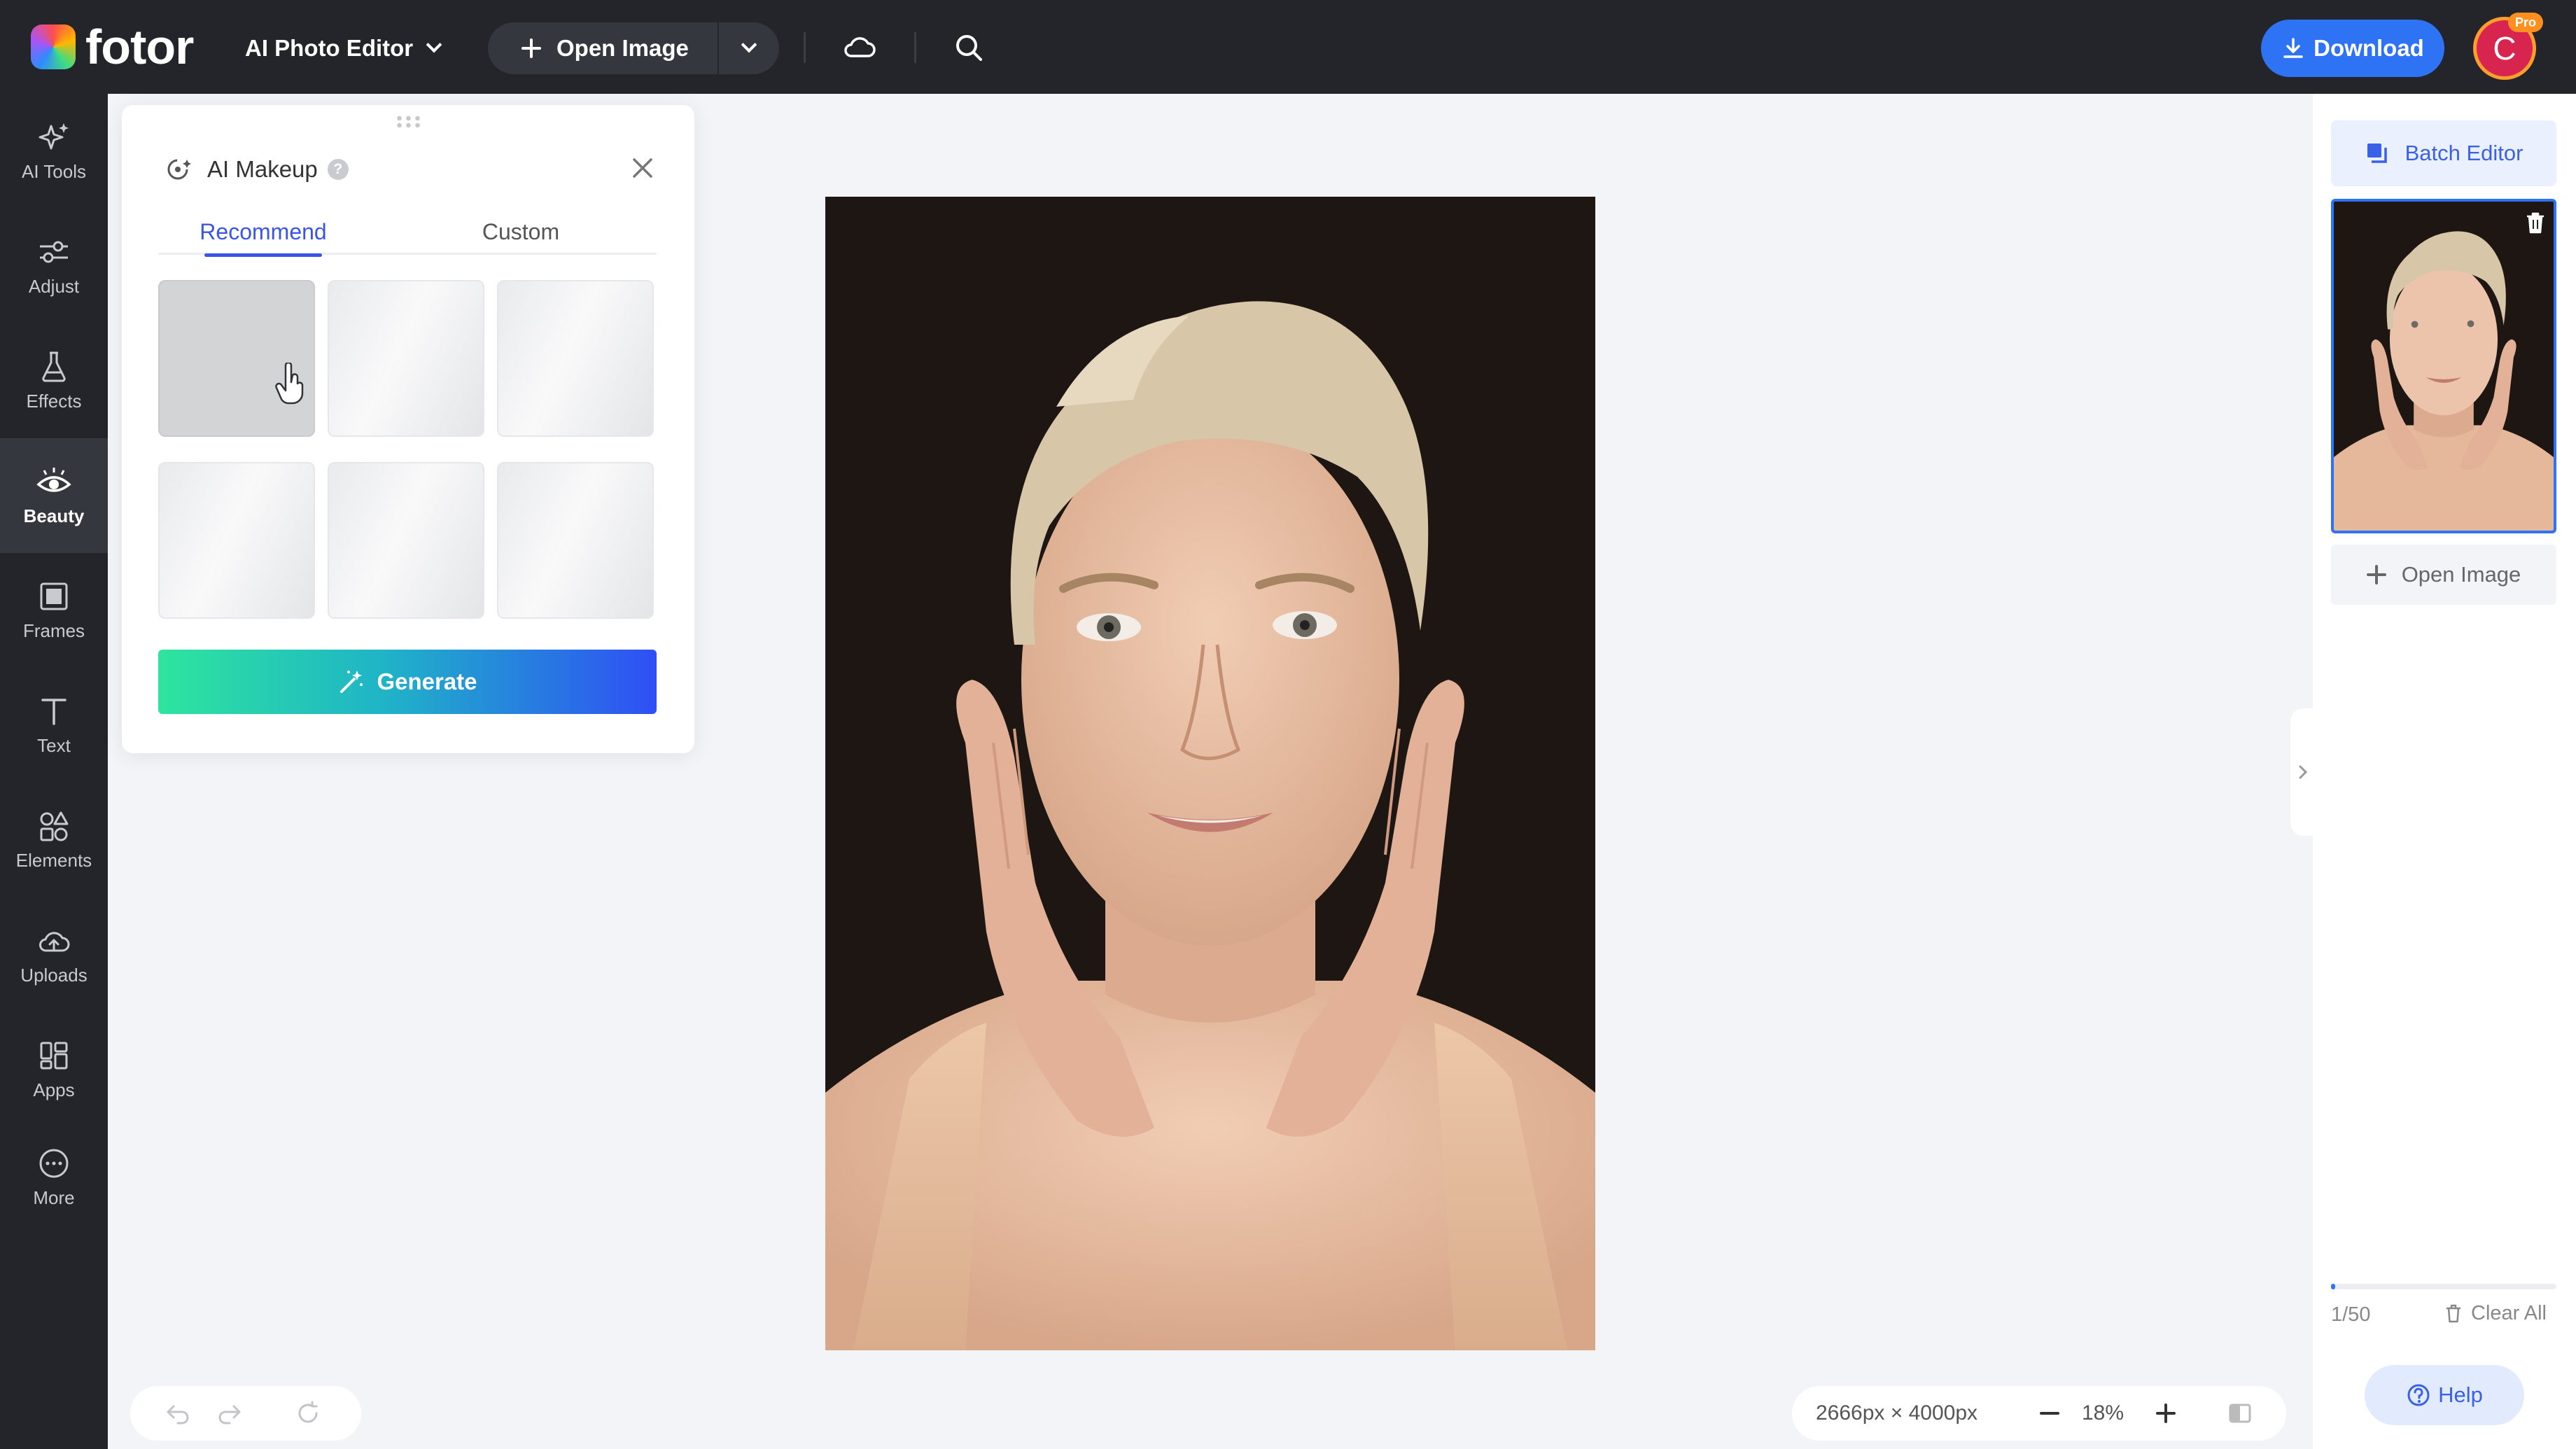  I want to click on zoom-level: 18%, so click(2103, 1413).